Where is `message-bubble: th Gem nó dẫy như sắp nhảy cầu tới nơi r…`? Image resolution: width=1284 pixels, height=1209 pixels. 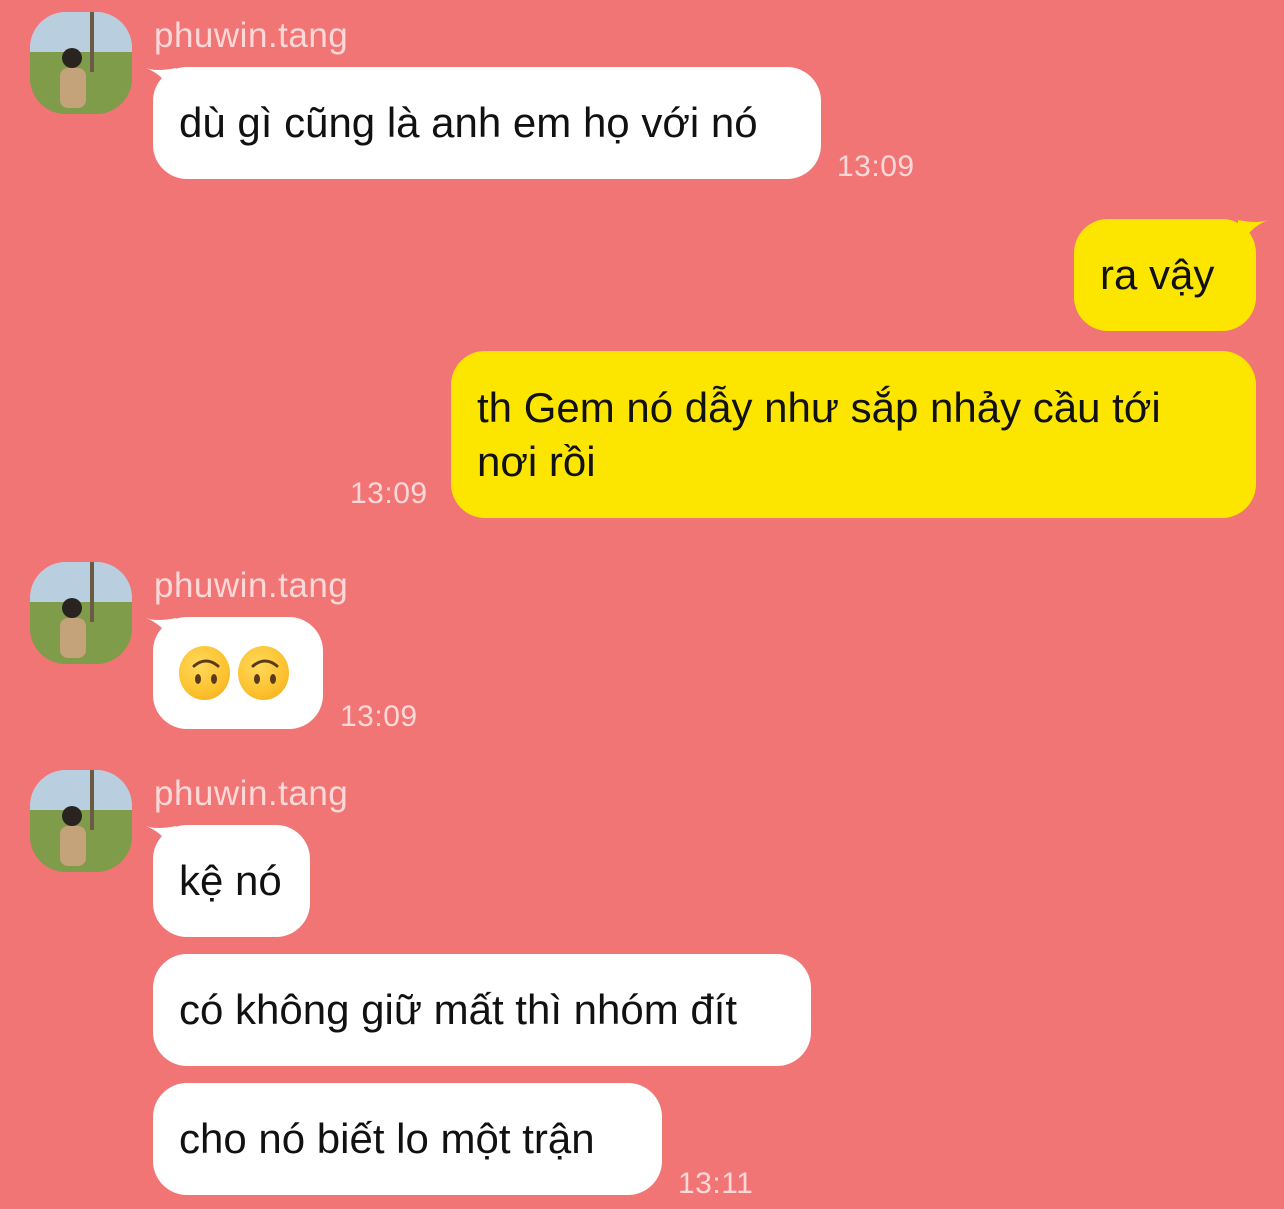
message-bubble: th Gem nó dẫy như sắp nhảy cầu tới nơi r… is located at coordinates (853, 434).